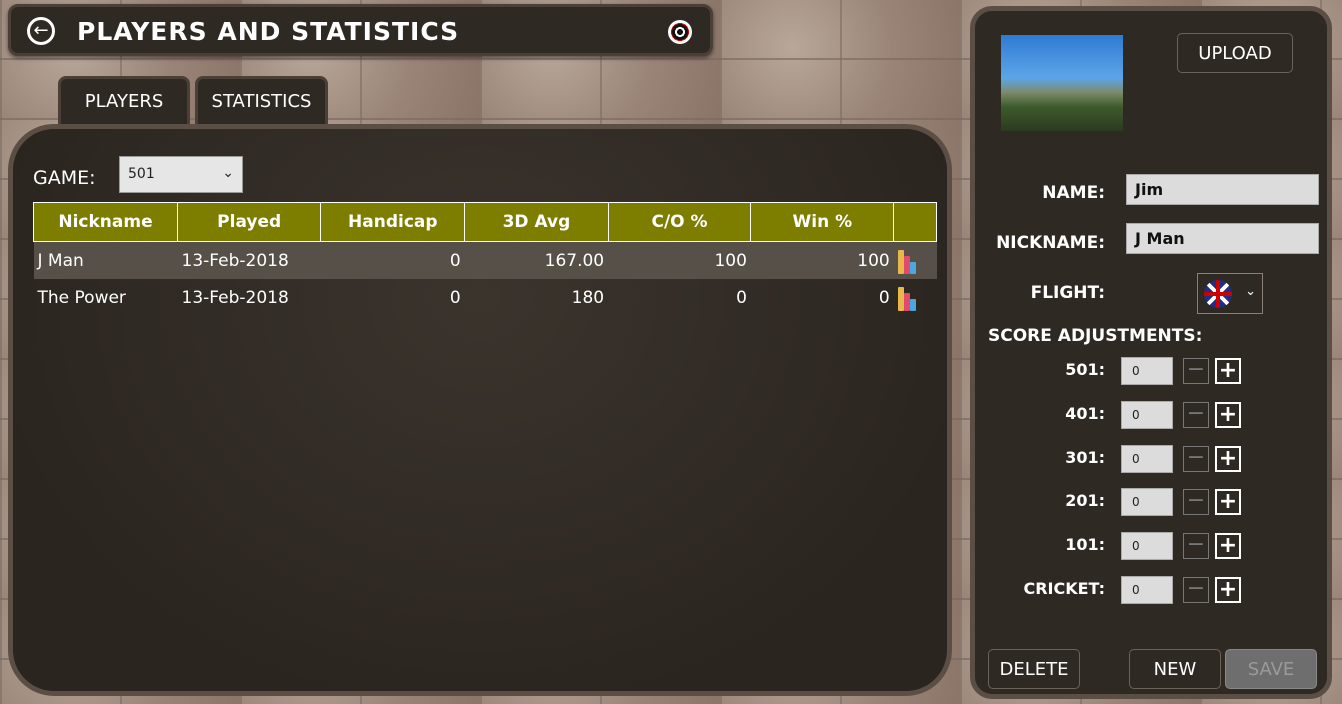 The width and height of the screenshot is (1342, 704). I want to click on flight-select: ⌄, so click(1230, 293).